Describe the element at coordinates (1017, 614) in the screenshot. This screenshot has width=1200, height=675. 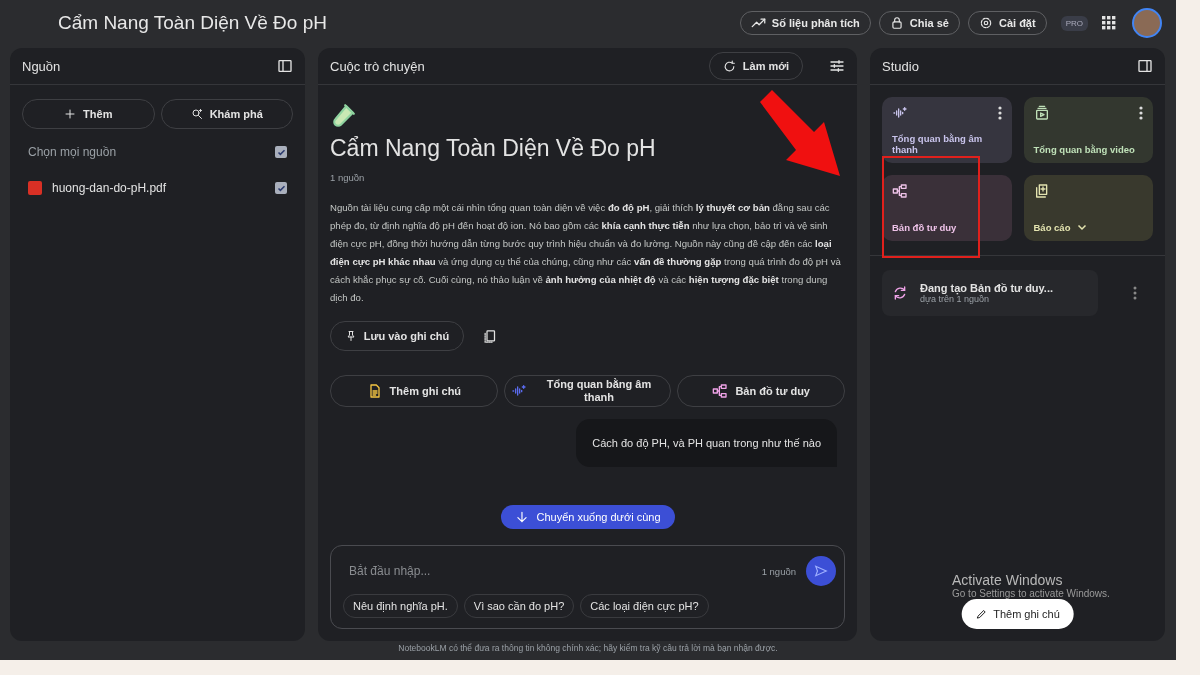
I see `add-note-button: Thêm ghi chú` at that location.